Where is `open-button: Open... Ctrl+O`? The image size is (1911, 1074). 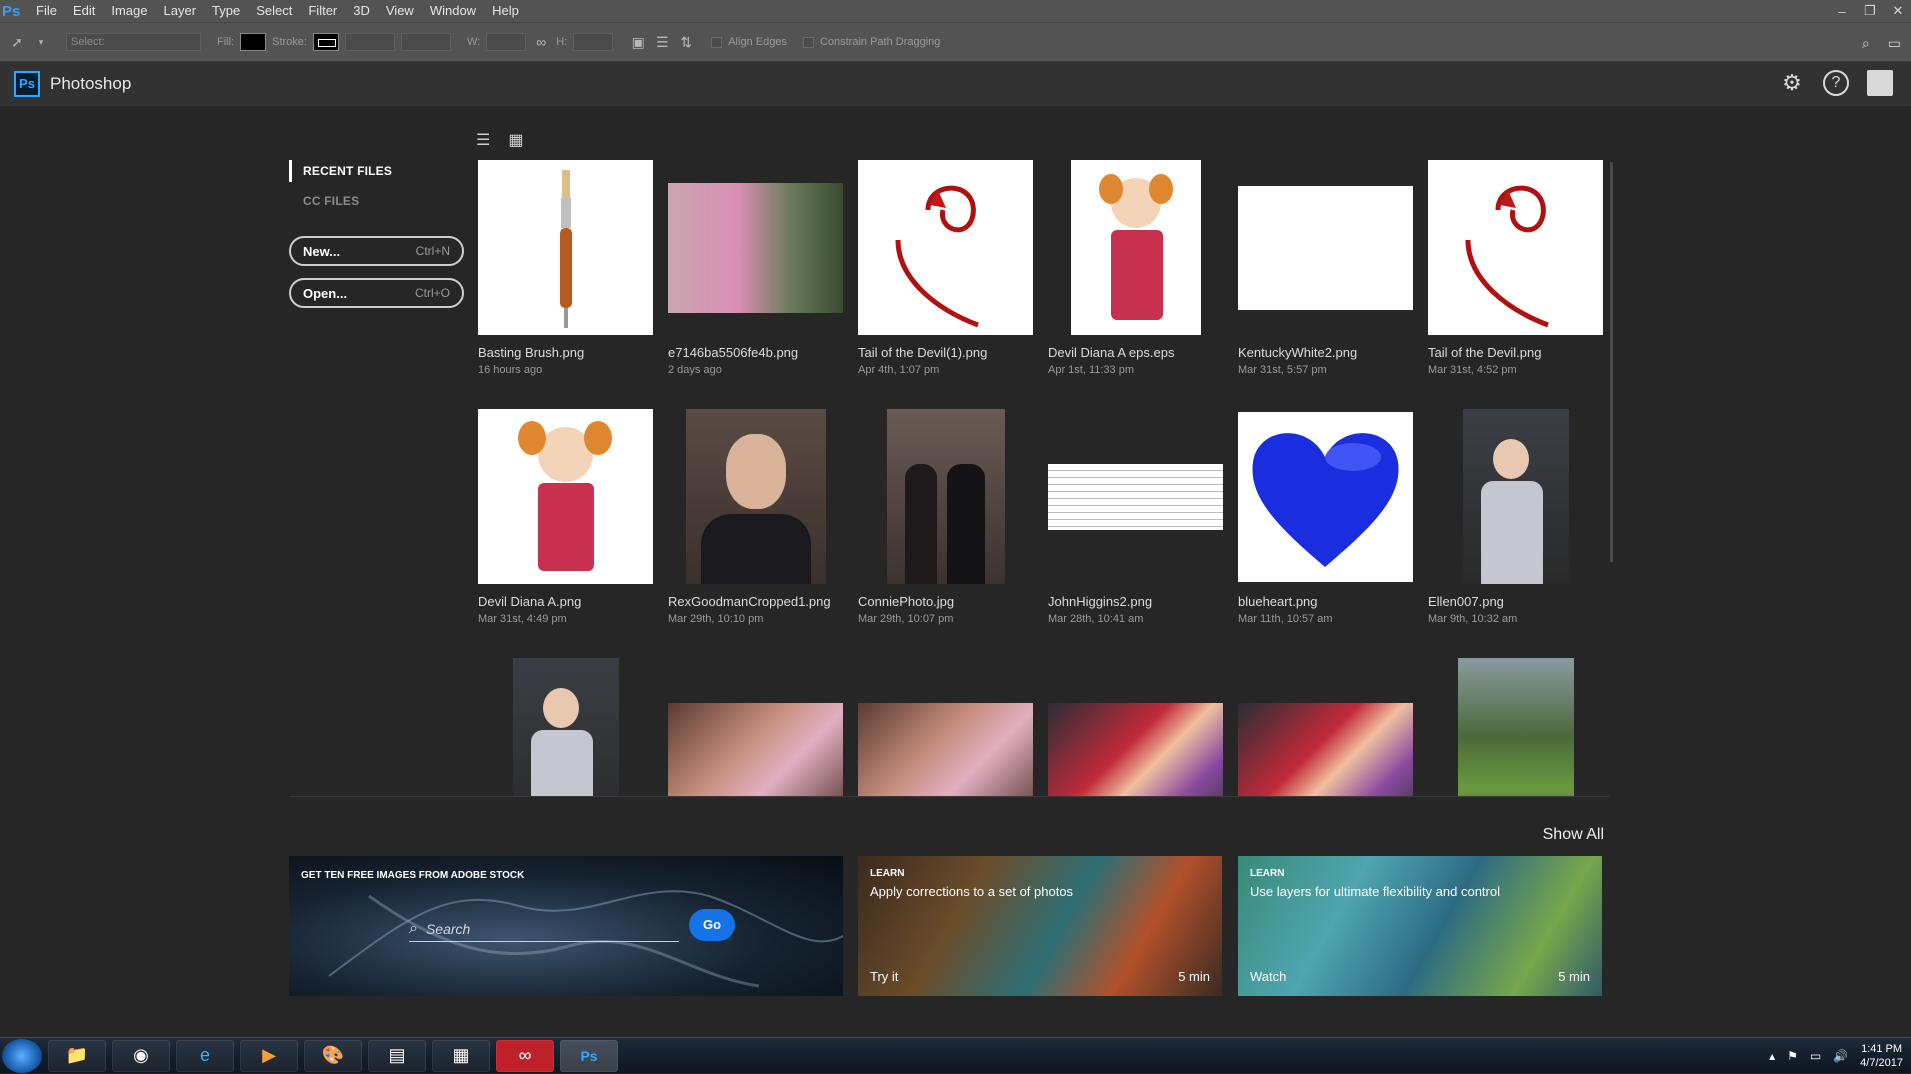 open-button: Open... Ctrl+O is located at coordinates (376, 293).